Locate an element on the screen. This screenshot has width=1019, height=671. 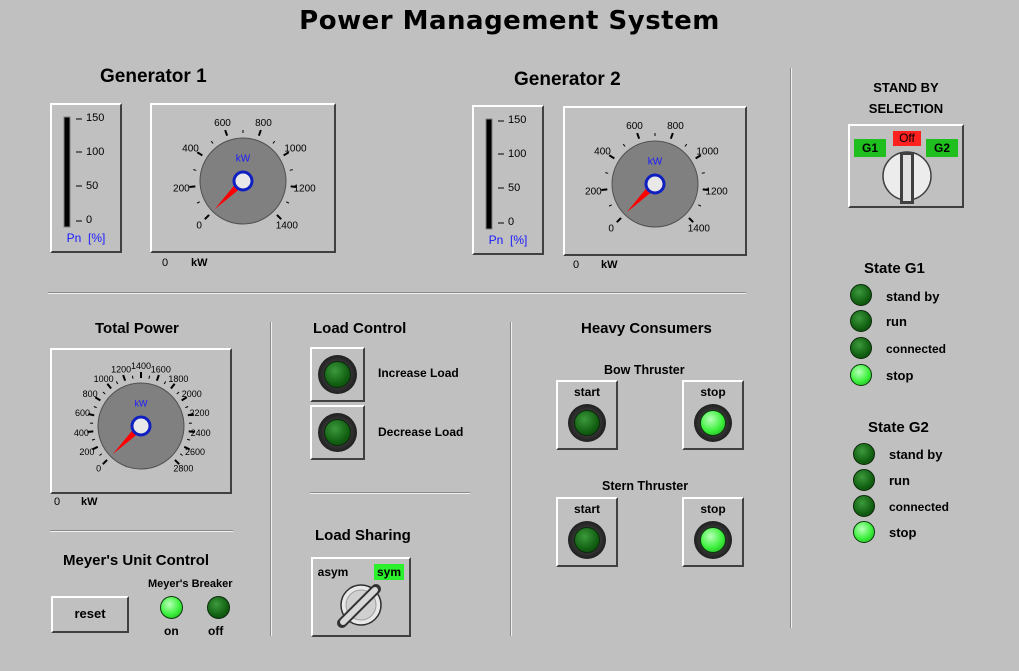
stern-thruster-start-button: start is located at coordinates (587, 532).